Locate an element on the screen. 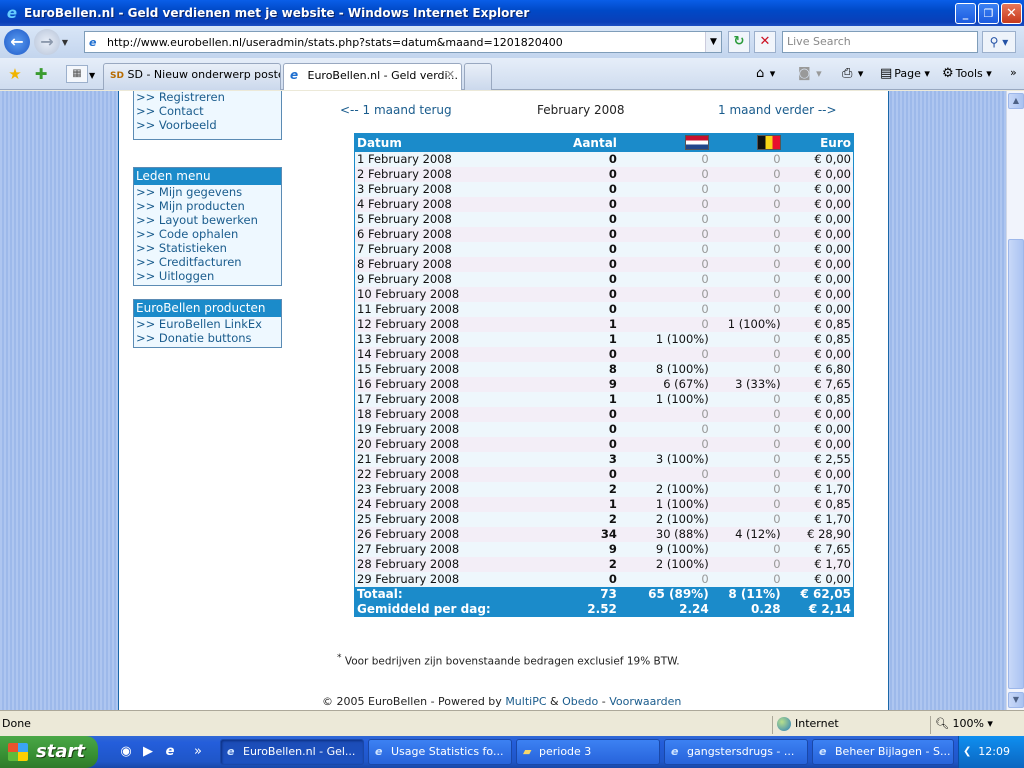 This screenshot has width=1024, height=768. table-row: 27 February 2008 9 9 (100%) 0 € 7,65 is located at coordinates (604, 549).